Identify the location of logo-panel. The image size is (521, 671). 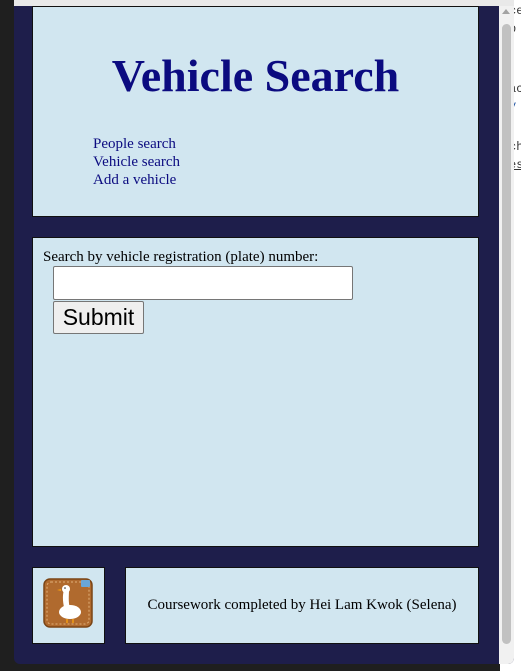
(68, 605).